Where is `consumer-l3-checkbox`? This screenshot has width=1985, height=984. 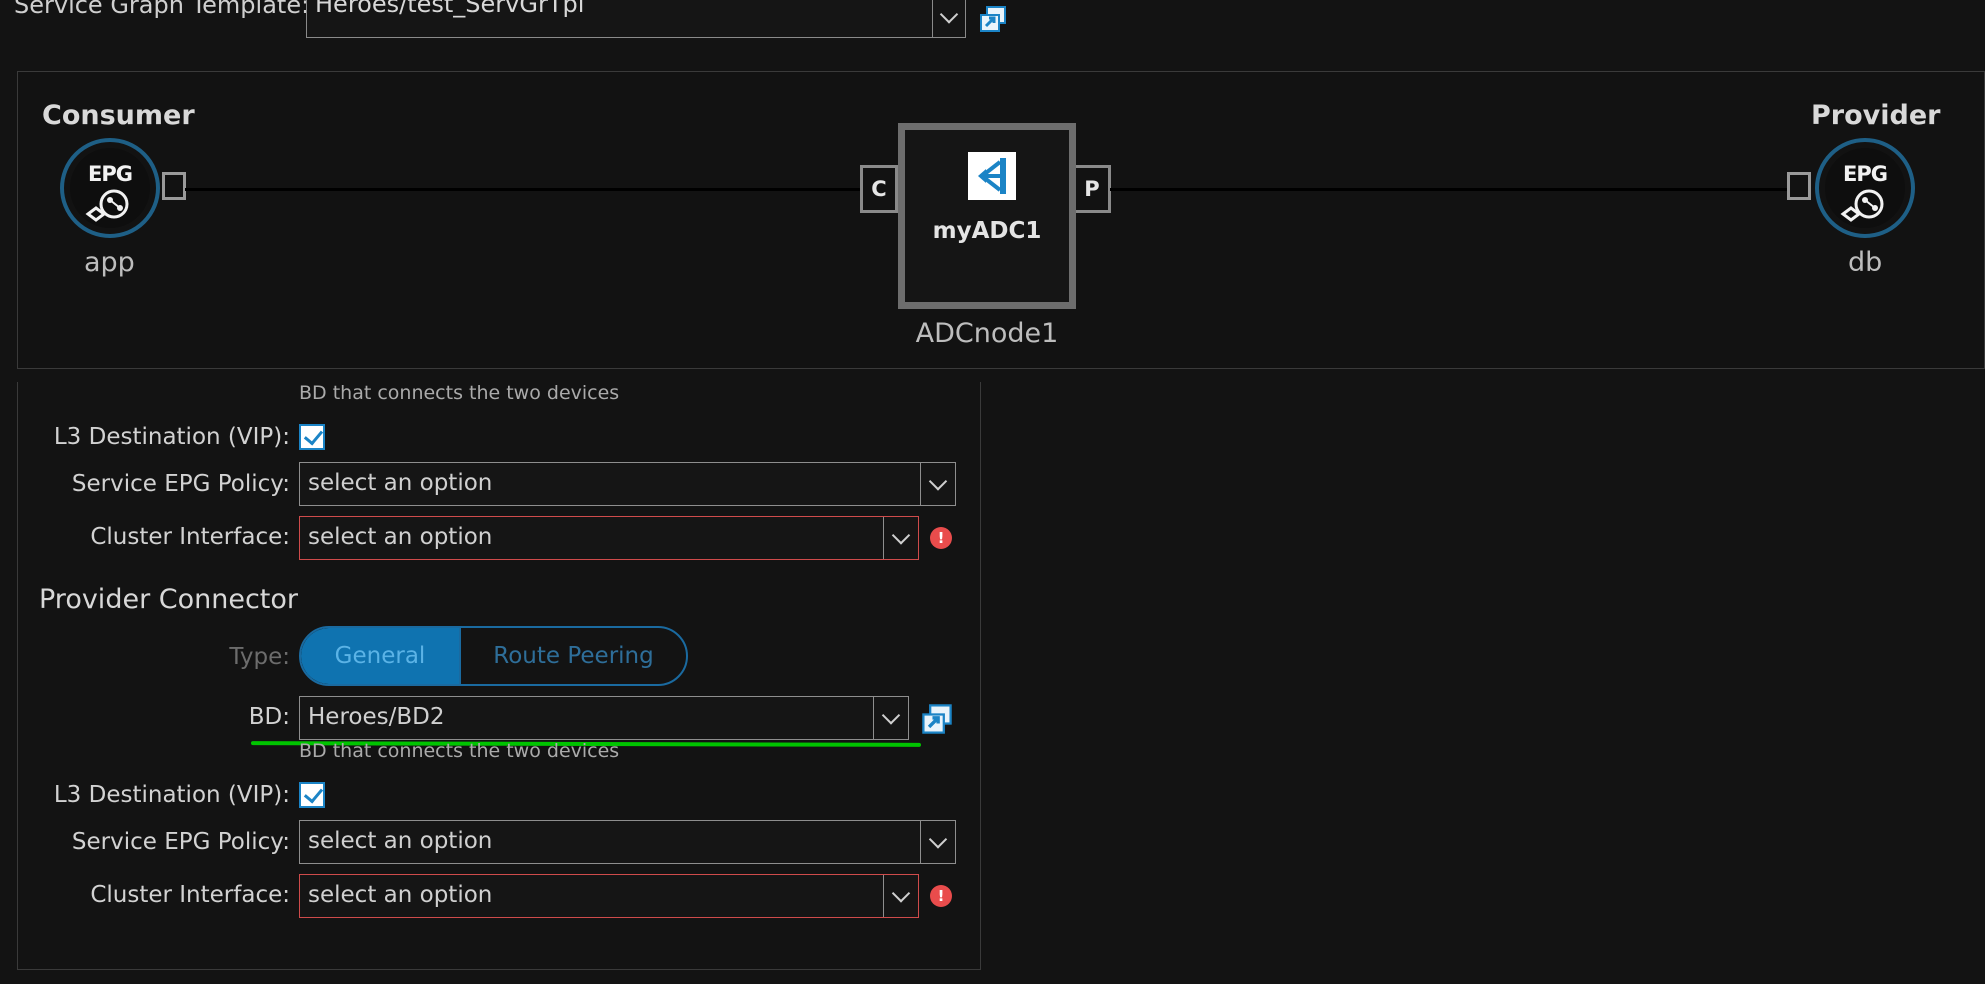
consumer-l3-checkbox is located at coordinates (312, 437).